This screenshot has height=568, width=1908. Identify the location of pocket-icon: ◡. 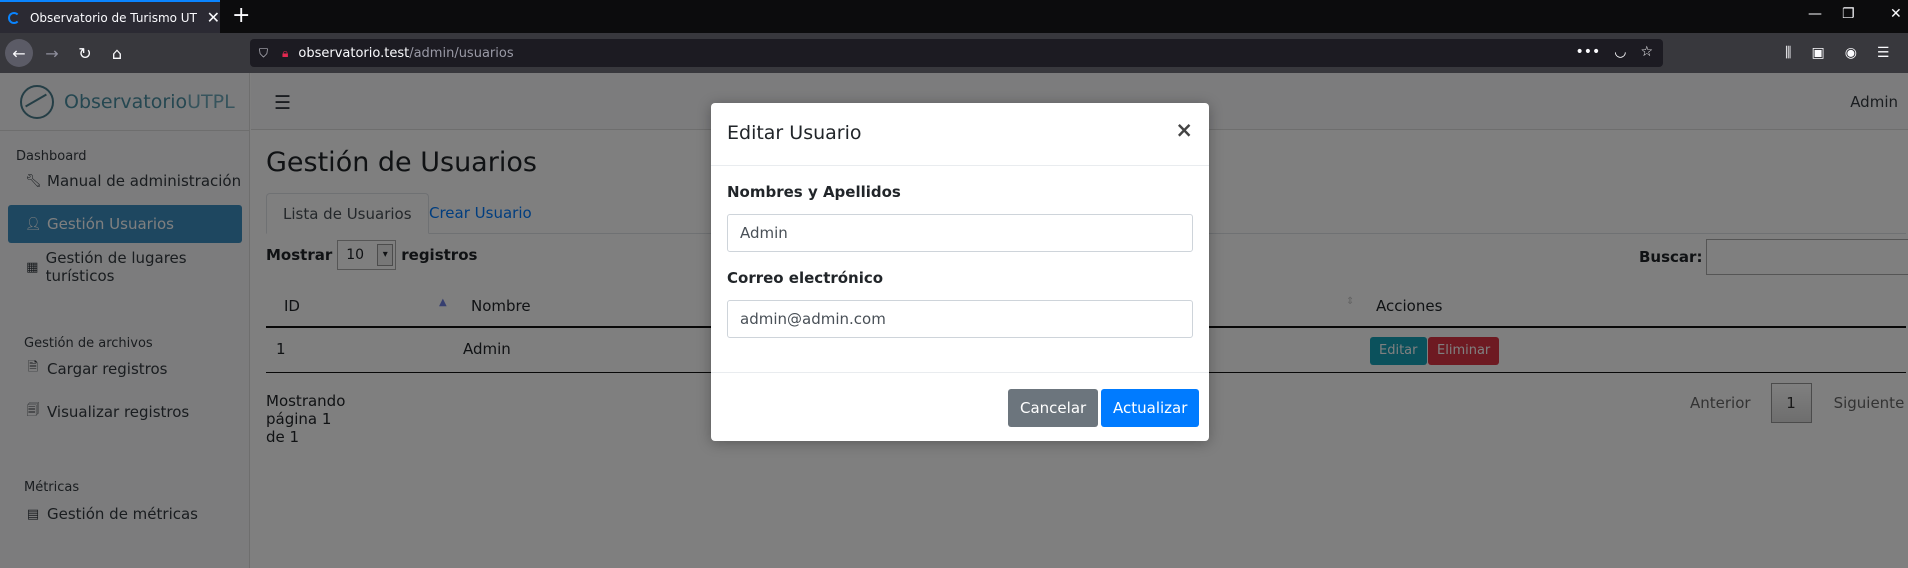
(1620, 52).